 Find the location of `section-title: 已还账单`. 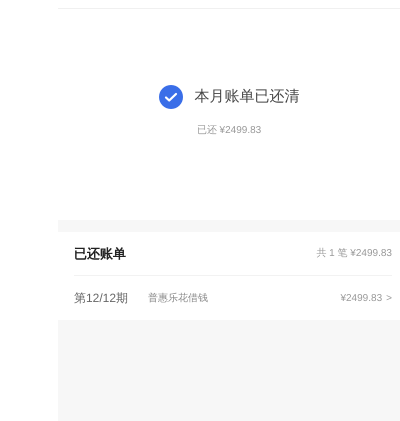

section-title: 已还账单 is located at coordinates (100, 253).